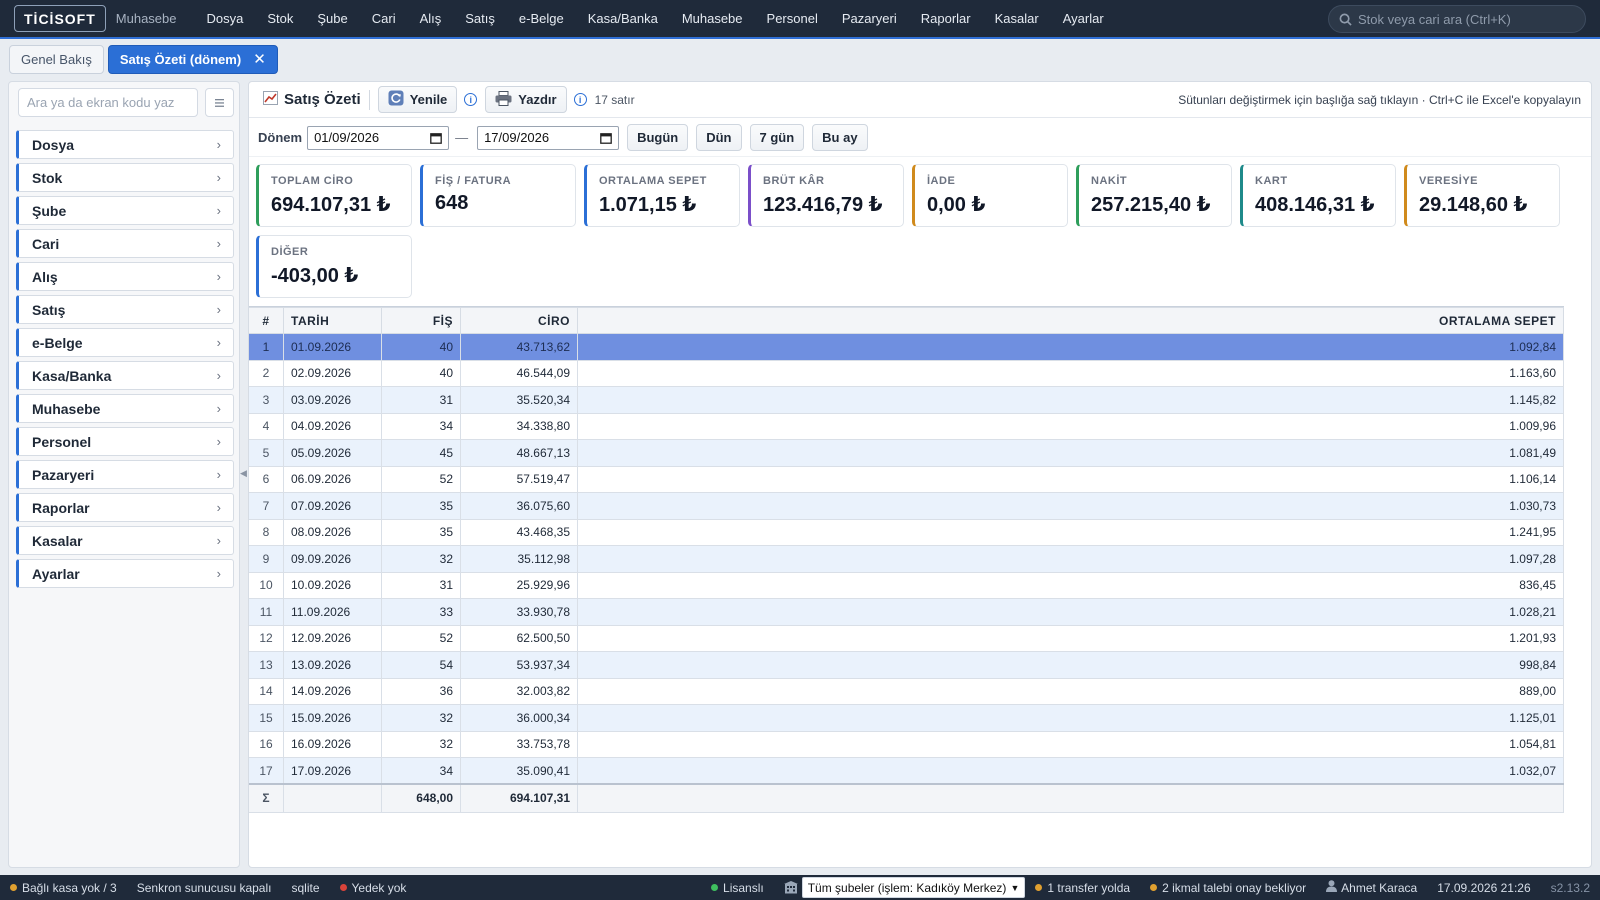 This screenshot has width=1600, height=900. Describe the element at coordinates (259, 59) in the screenshot. I see `close-icon: ✕` at that location.